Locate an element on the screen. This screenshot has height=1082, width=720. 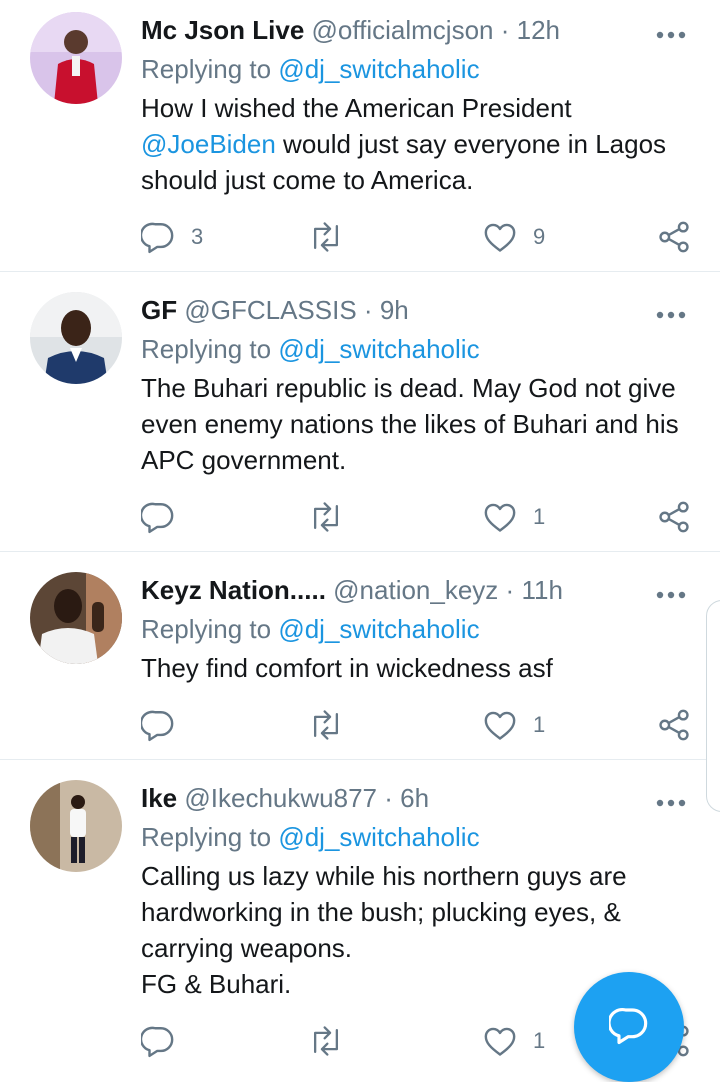
reply-count: 3 is located at coordinates (197, 236).